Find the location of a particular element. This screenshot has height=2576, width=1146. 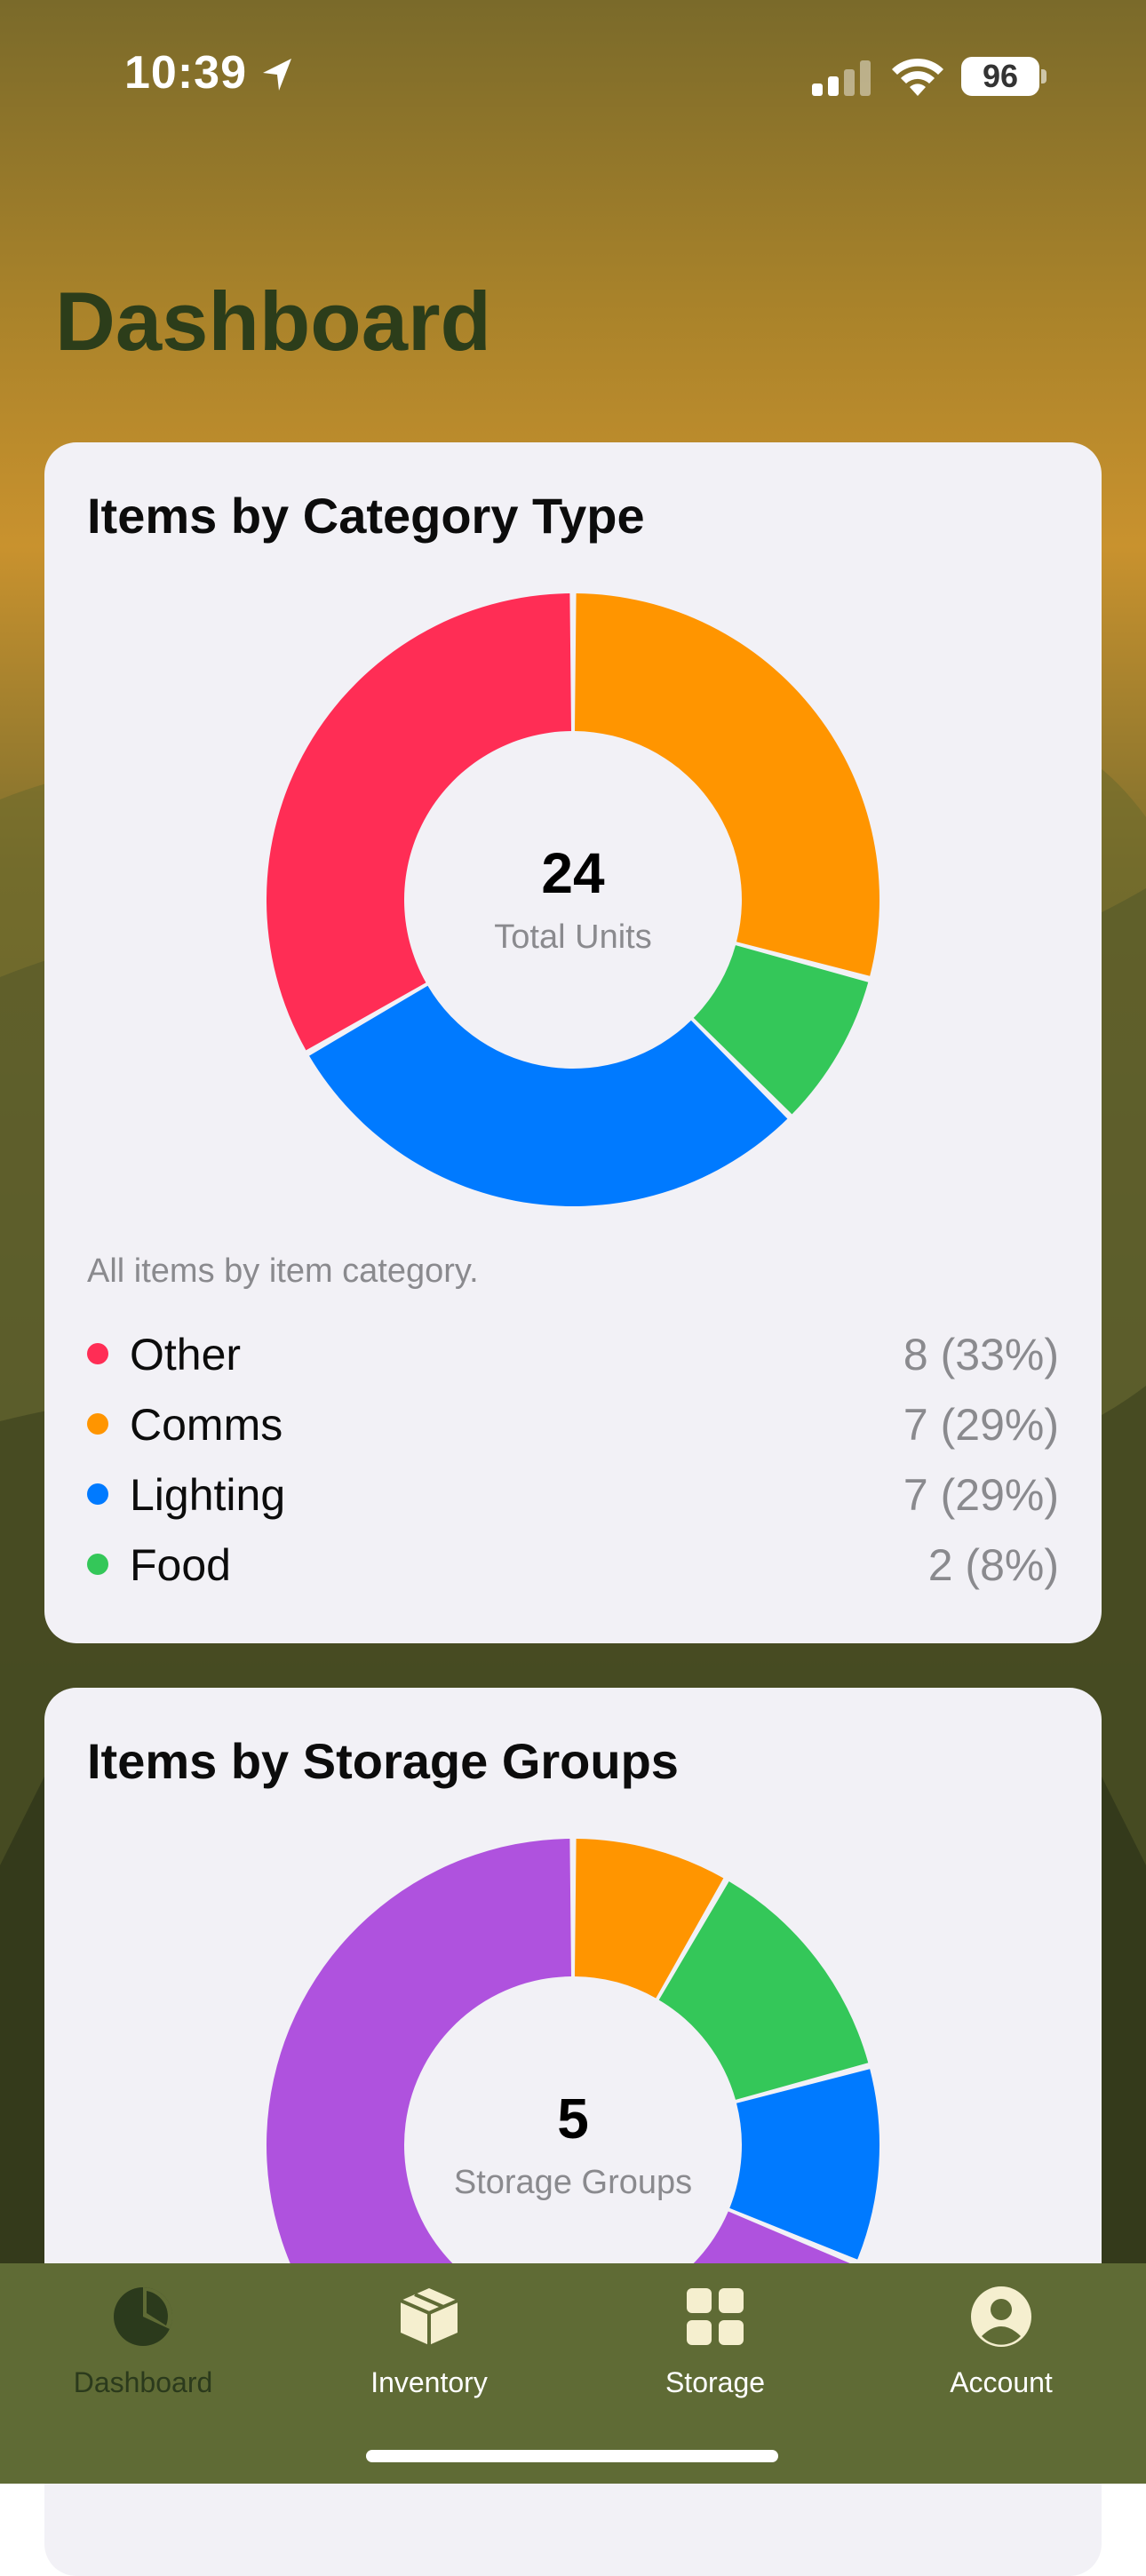

wifi-icon is located at coordinates (917, 77).